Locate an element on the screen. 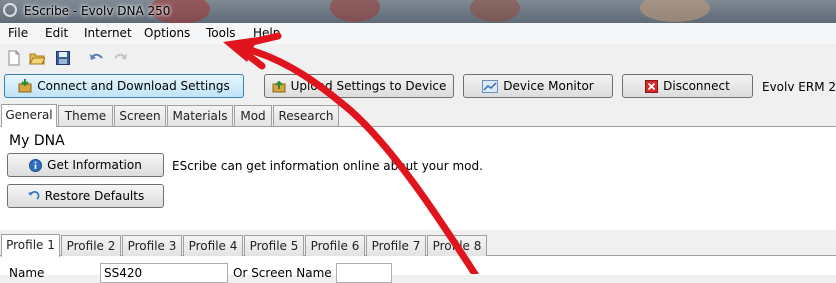  device-monitor-button: Device Monitor is located at coordinates (538, 86).